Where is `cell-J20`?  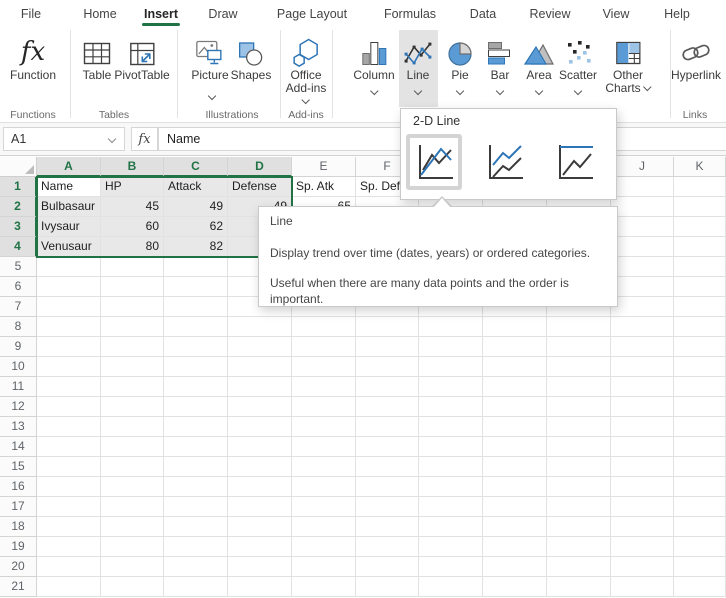 cell-J20 is located at coordinates (642, 567).